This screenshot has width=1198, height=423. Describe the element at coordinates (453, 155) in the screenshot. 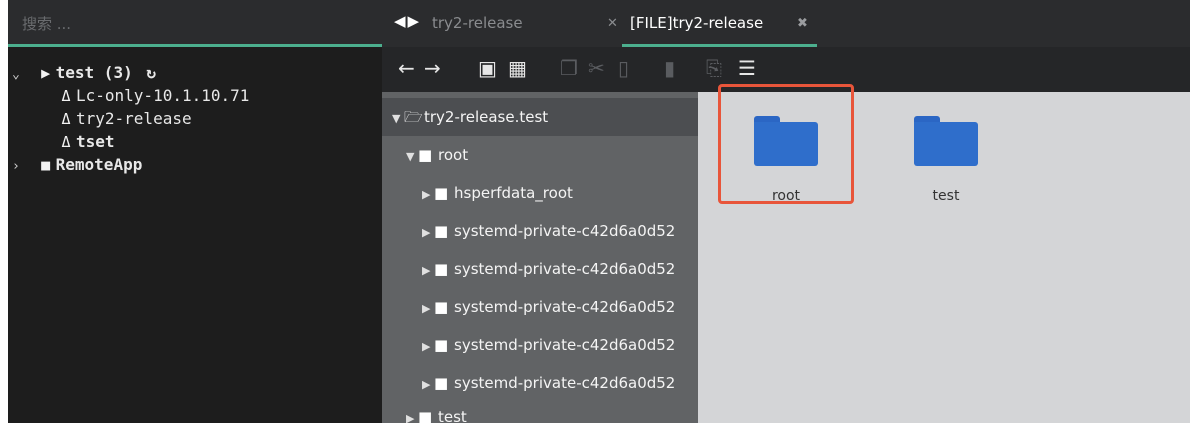

I see `tree-node-label: root` at that location.